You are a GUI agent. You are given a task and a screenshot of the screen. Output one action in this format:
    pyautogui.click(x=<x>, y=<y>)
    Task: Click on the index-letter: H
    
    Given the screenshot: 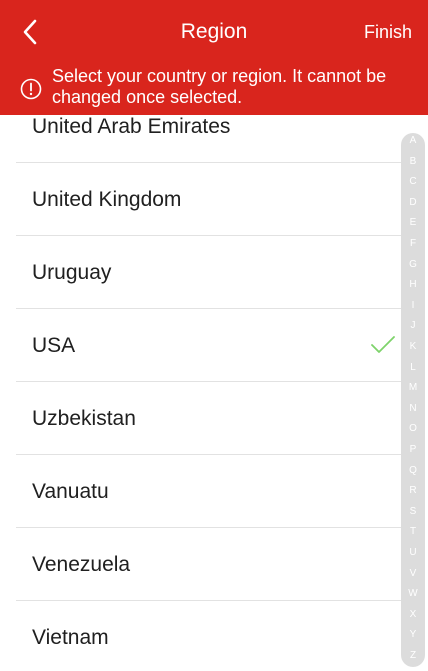 What is the action you would take?
    pyautogui.click(x=413, y=285)
    